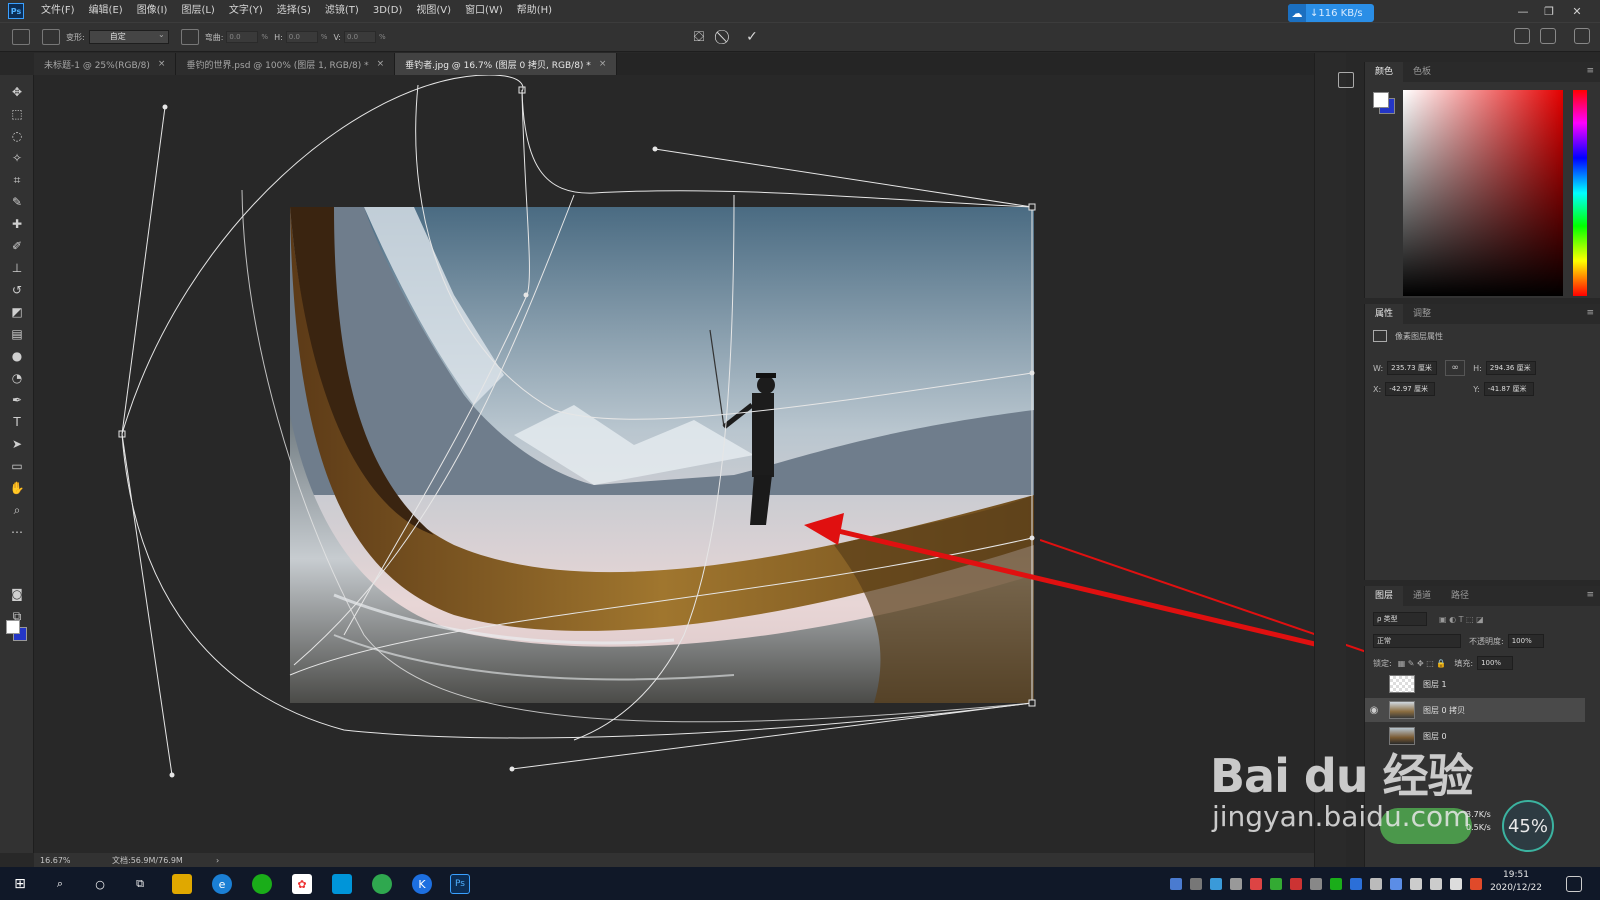  I want to click on menu-window: 窗口(W), so click(484, 11).